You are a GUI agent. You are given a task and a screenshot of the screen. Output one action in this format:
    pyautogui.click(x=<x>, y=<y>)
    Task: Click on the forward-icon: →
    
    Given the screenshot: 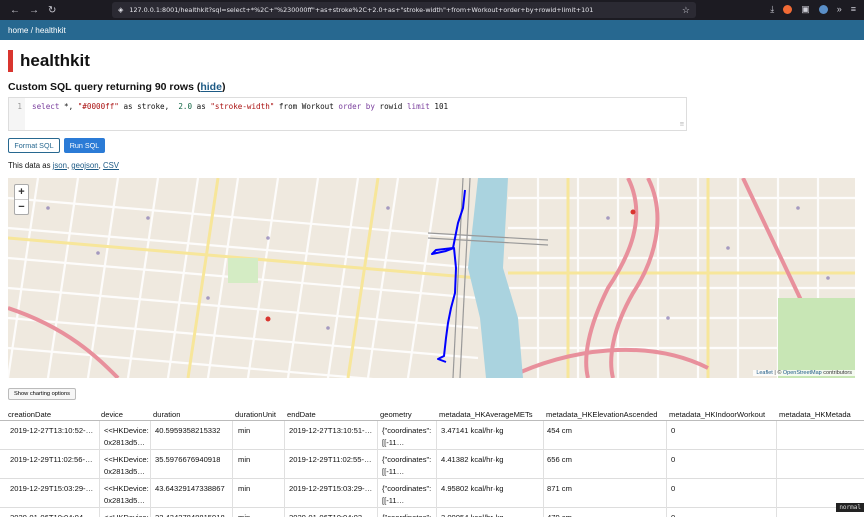 What is the action you would take?
    pyautogui.click(x=34, y=10)
    